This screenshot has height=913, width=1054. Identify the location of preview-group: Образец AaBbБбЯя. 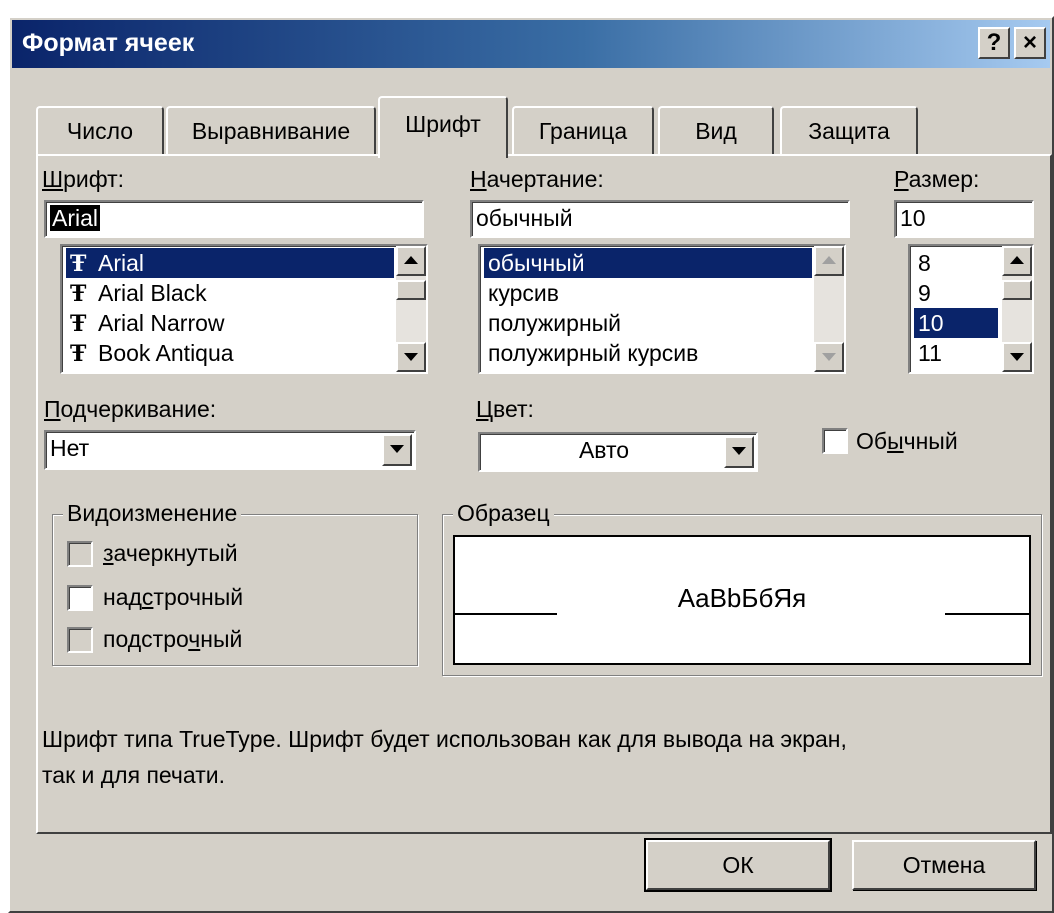
(742, 588).